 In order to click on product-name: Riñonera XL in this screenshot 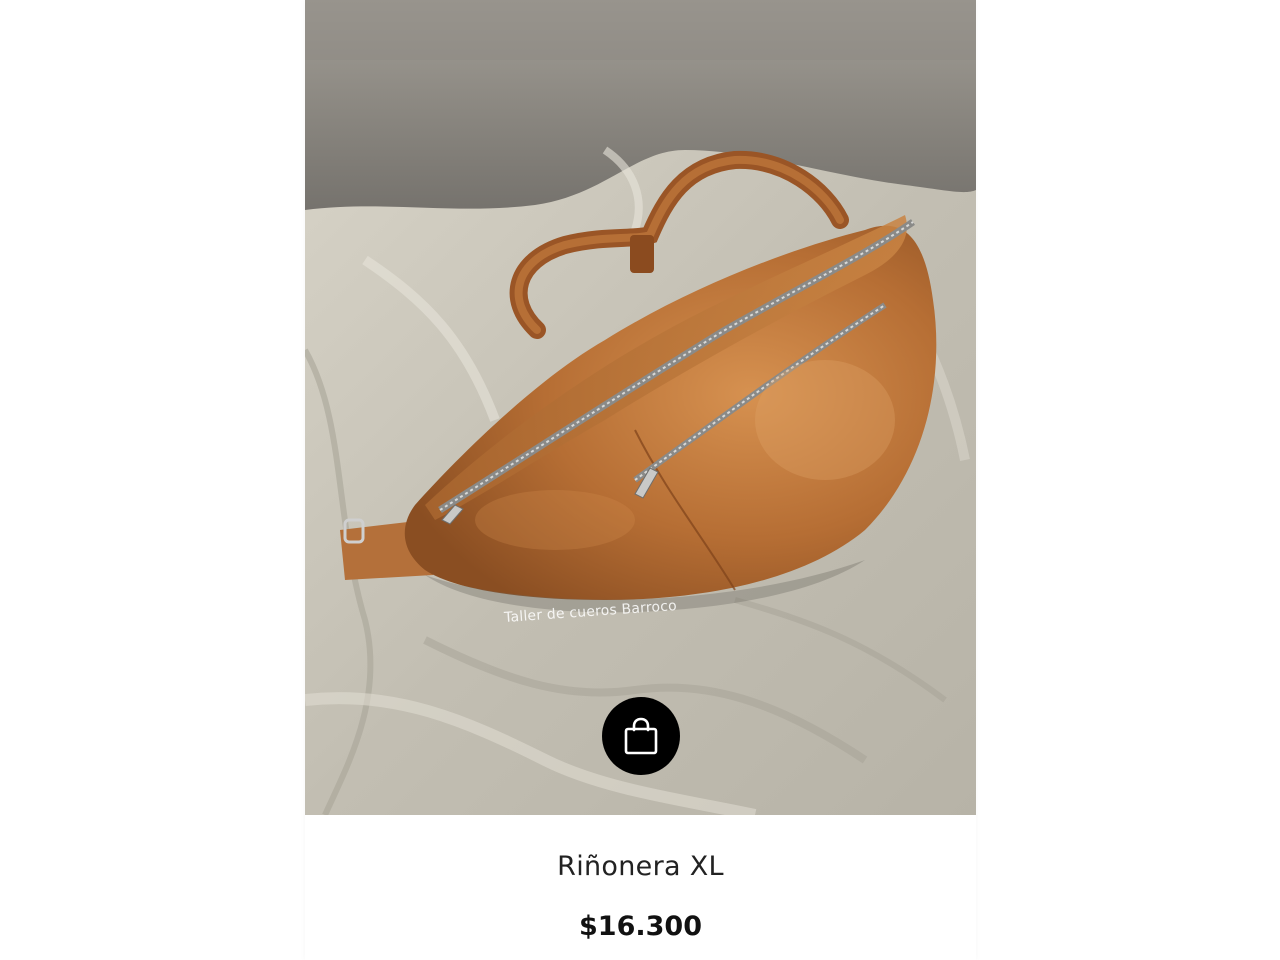, I will do `click(640, 866)`.